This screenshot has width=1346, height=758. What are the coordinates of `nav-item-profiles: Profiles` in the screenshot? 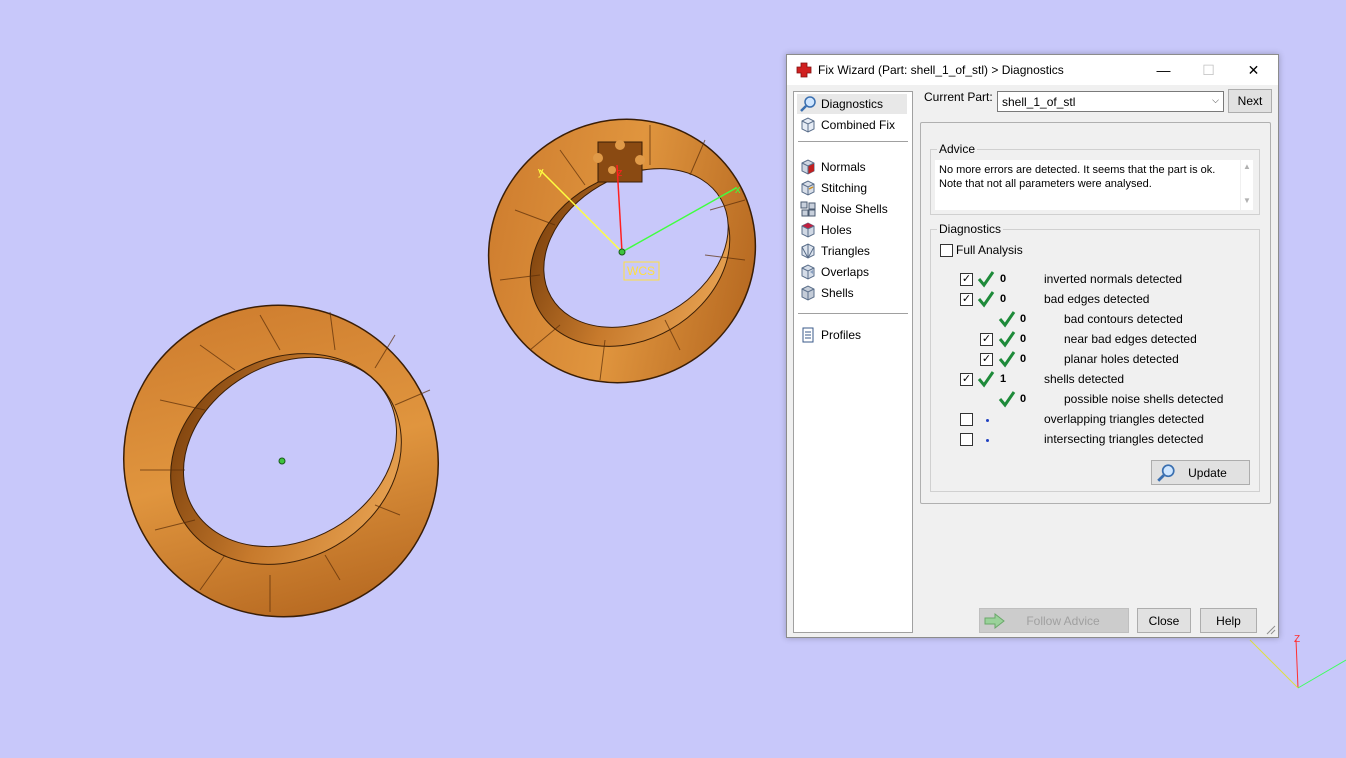 It's located at (852, 335).